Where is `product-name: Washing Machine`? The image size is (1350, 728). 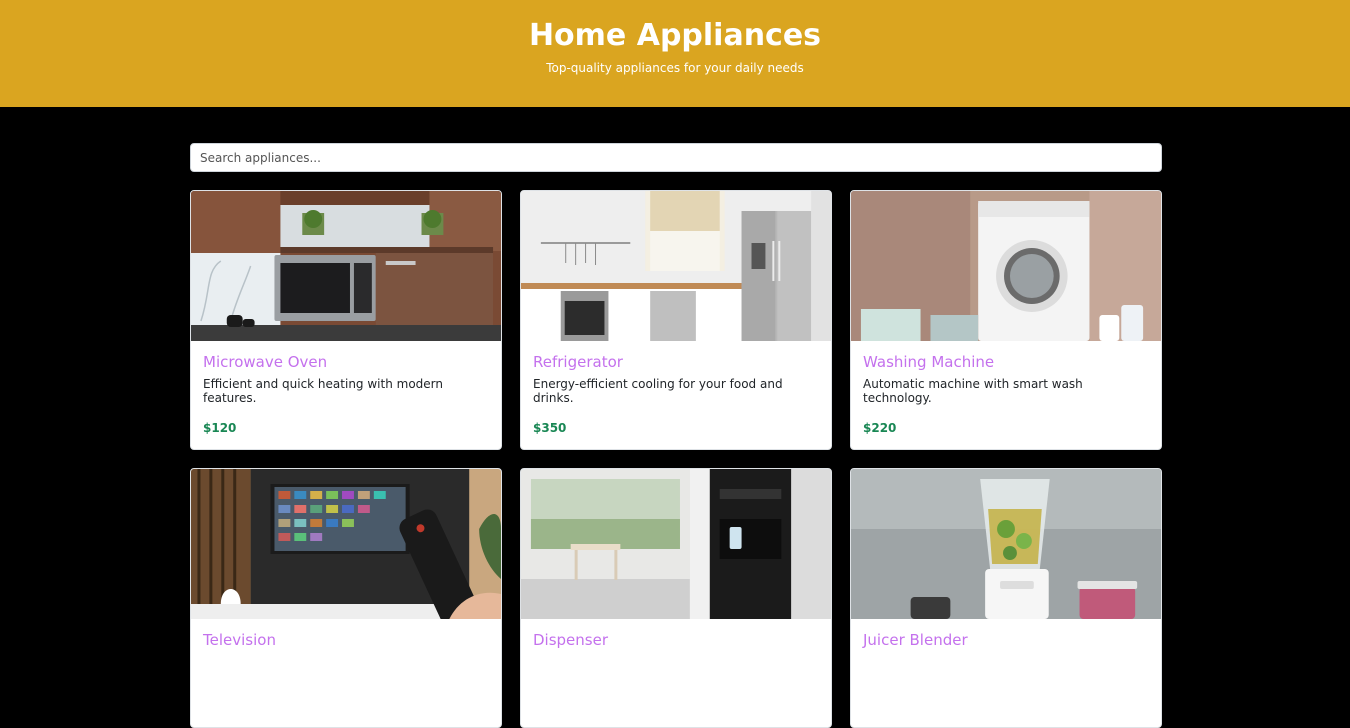 product-name: Washing Machine is located at coordinates (1006, 362).